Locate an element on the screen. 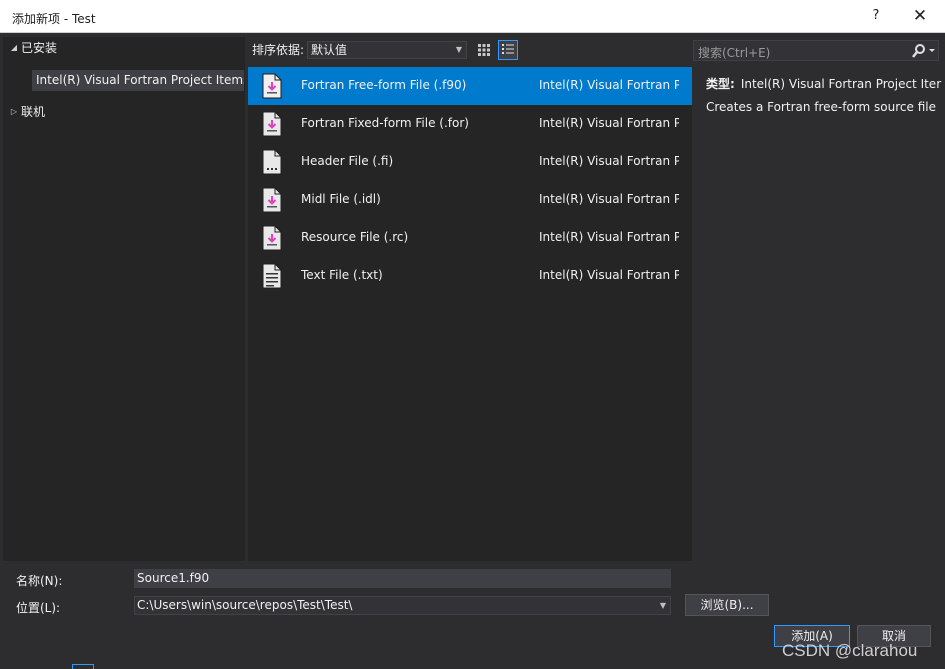  type-label: 类型: is located at coordinates (720, 84).